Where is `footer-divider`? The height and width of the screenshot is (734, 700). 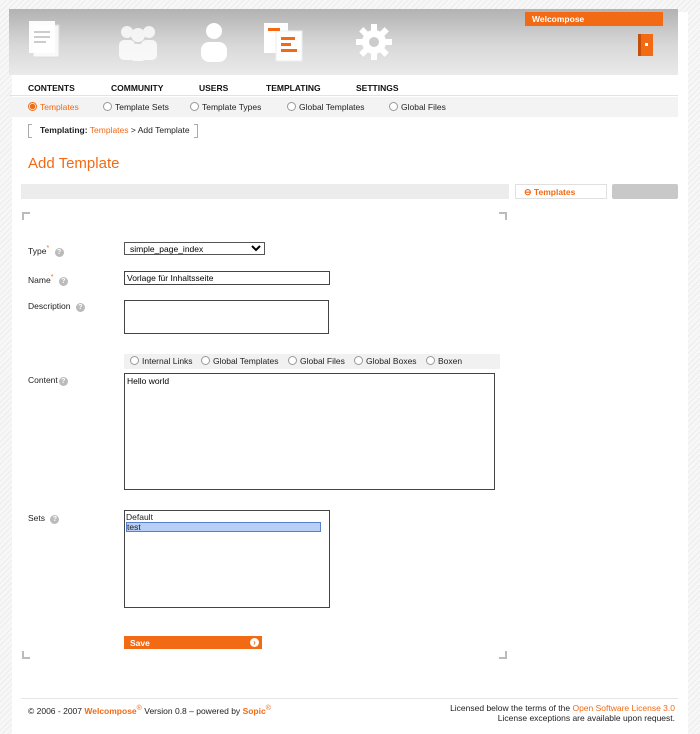
footer-divider is located at coordinates (349, 698).